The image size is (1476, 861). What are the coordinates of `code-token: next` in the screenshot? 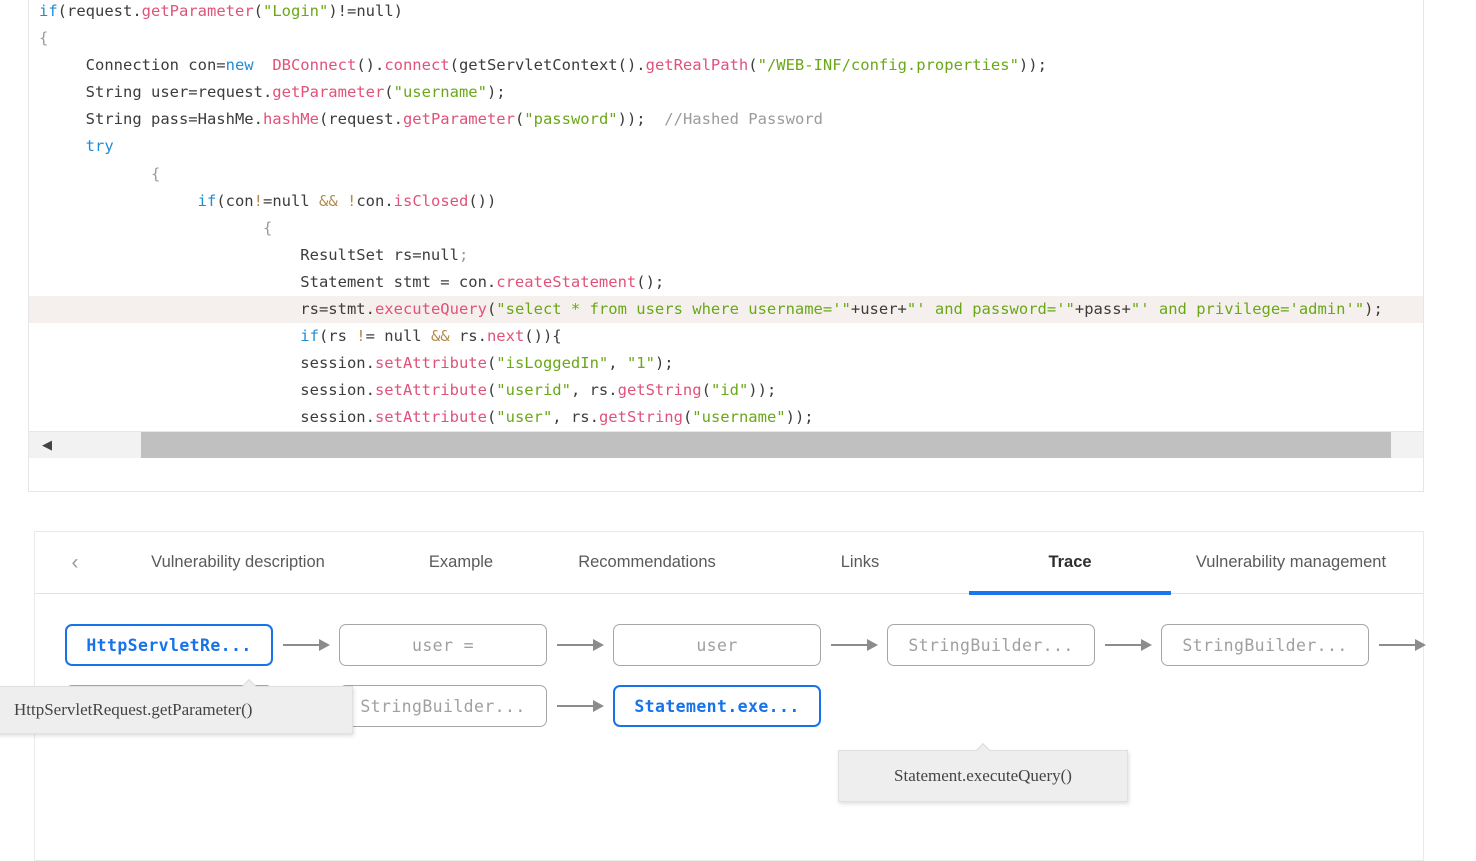 It's located at (505, 336).